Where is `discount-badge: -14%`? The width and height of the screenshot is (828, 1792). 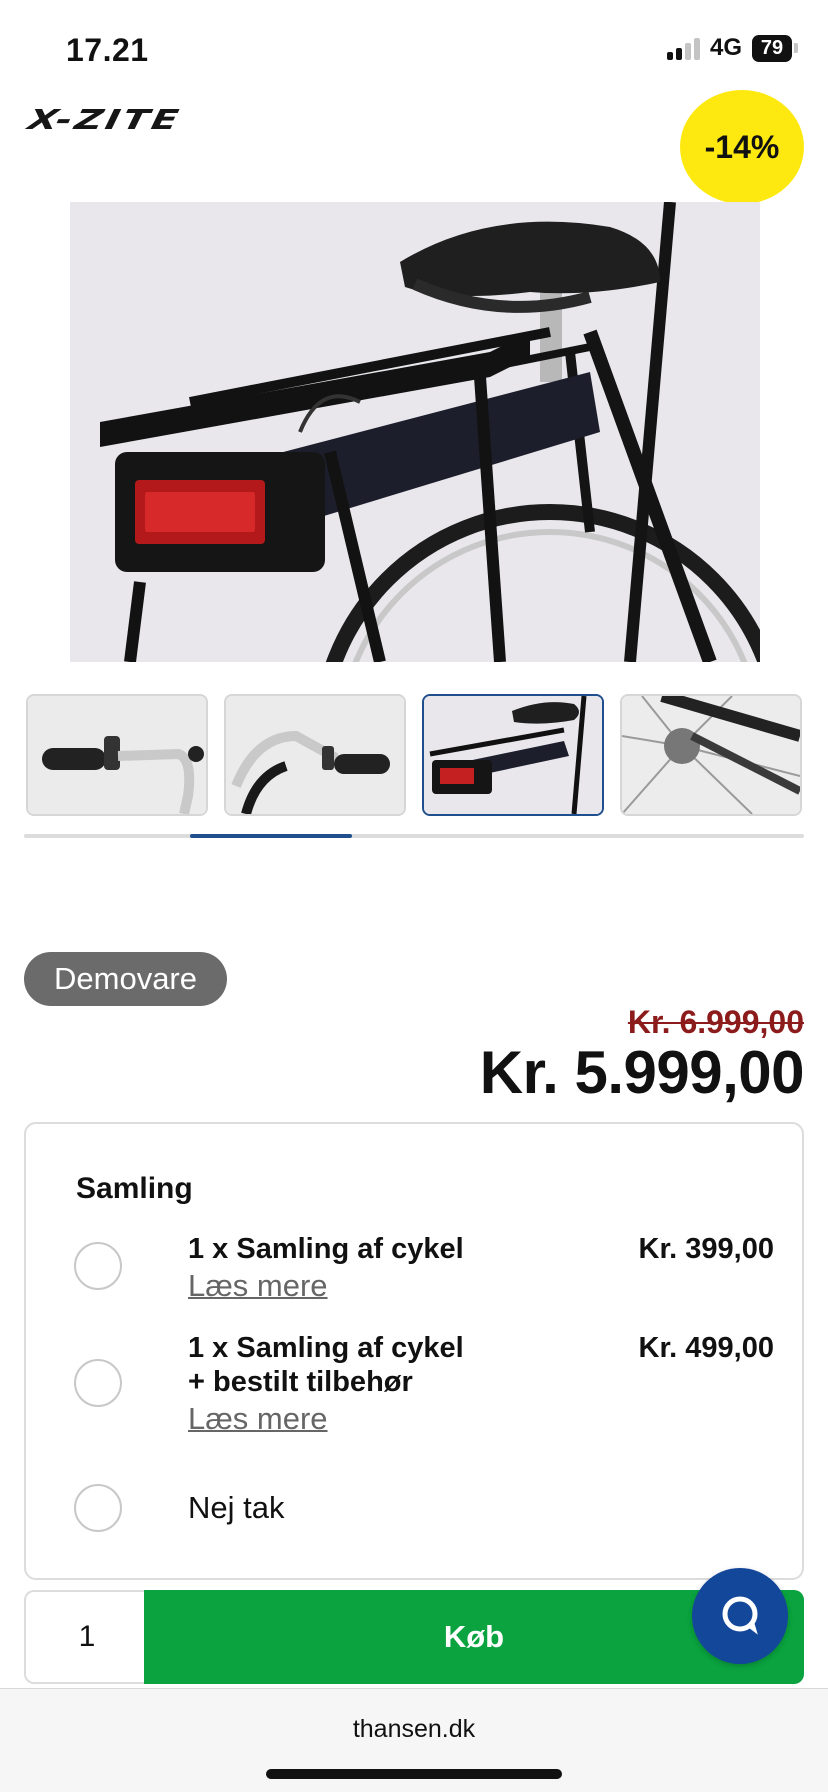
discount-badge: -14% is located at coordinates (742, 147).